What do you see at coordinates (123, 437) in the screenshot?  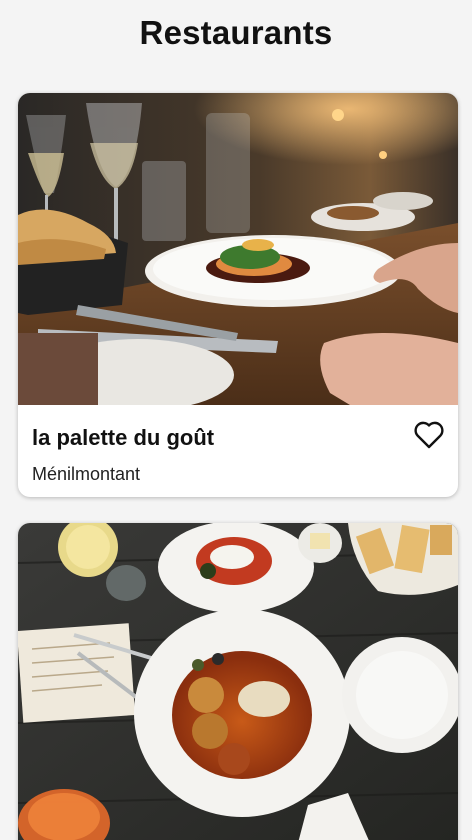 I see `restaurant-name: la palette du goût` at bounding box center [123, 437].